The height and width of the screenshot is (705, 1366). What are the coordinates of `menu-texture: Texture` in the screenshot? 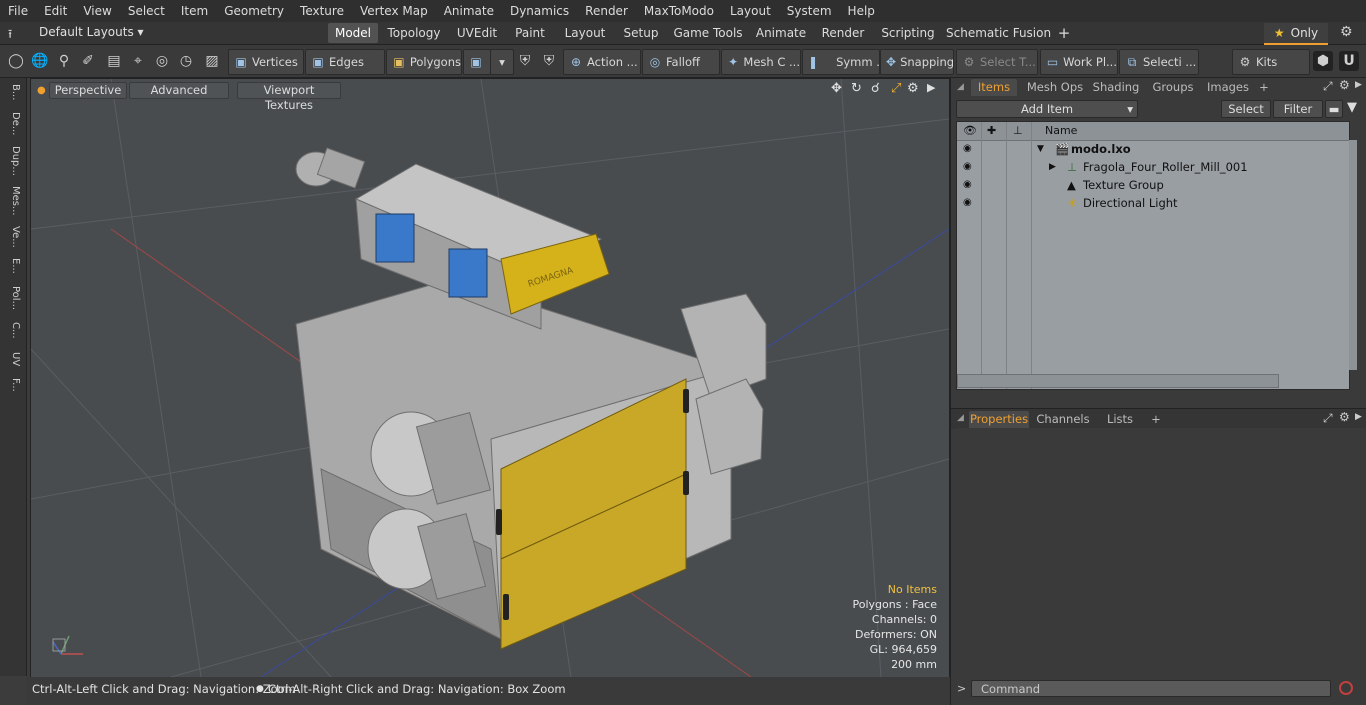 It's located at (322, 11).